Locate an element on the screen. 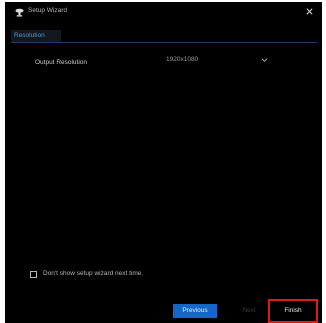 This screenshot has width=326, height=323. previous-button: Previous is located at coordinates (195, 311).